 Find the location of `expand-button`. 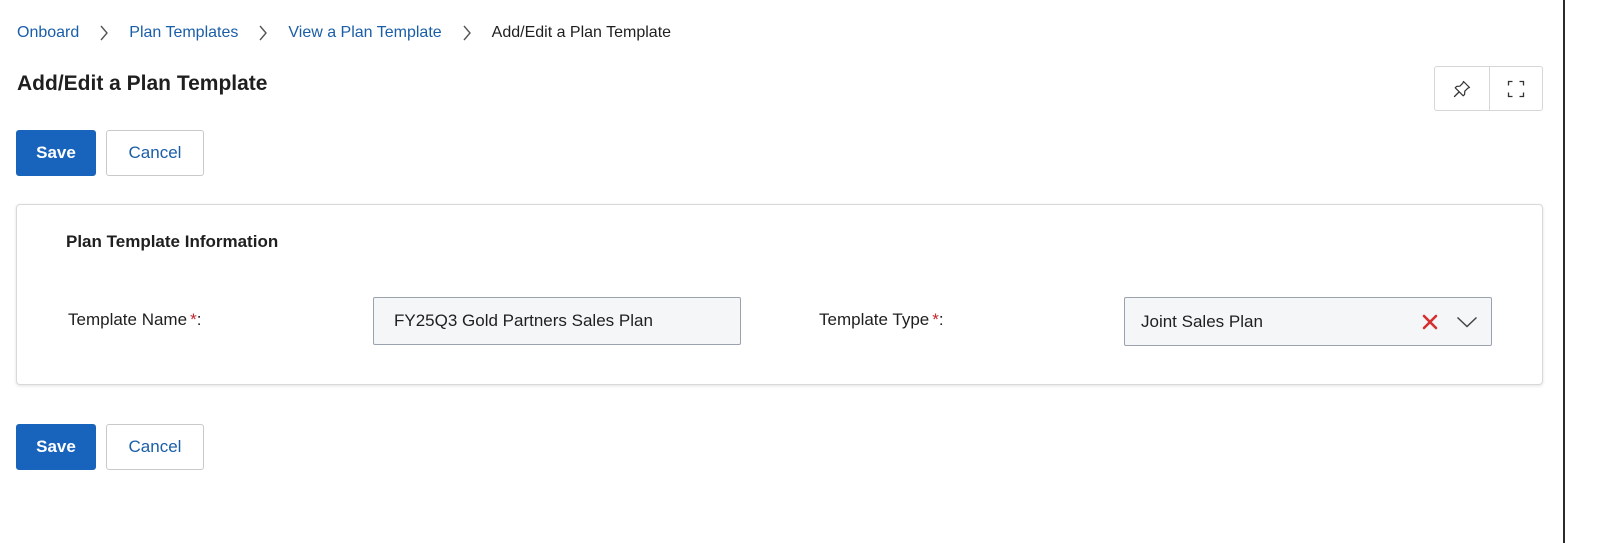

expand-button is located at coordinates (1515, 88).